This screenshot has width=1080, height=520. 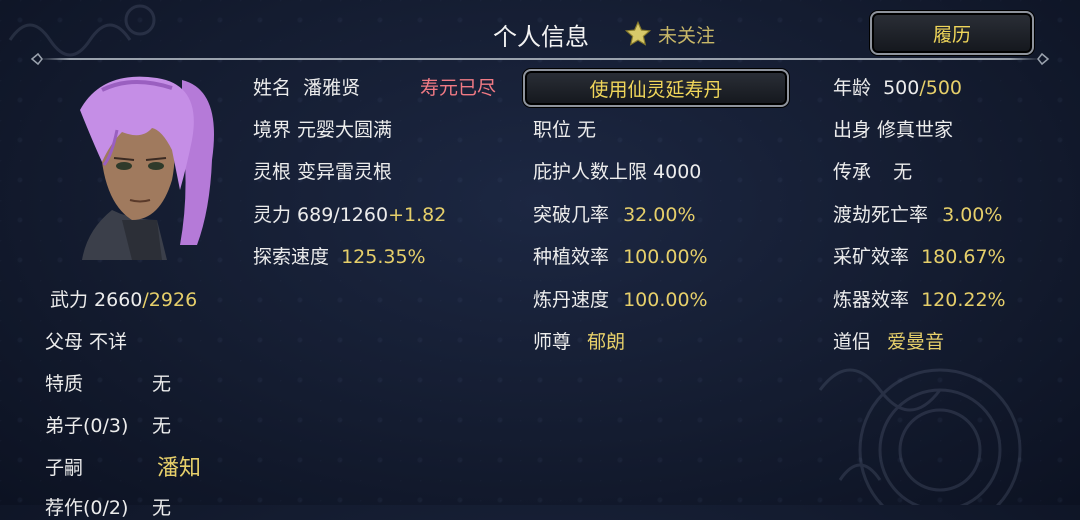 I want to click on age-field: 年龄 500/500, so click(x=897, y=88).